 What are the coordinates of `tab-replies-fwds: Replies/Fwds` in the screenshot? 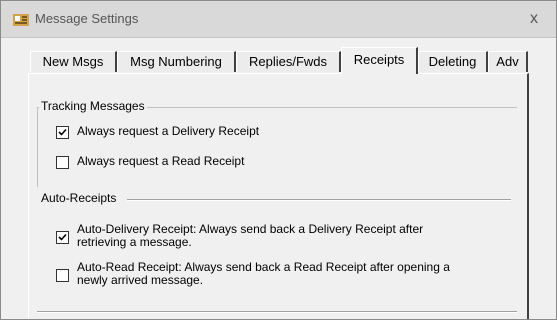 It's located at (288, 61).